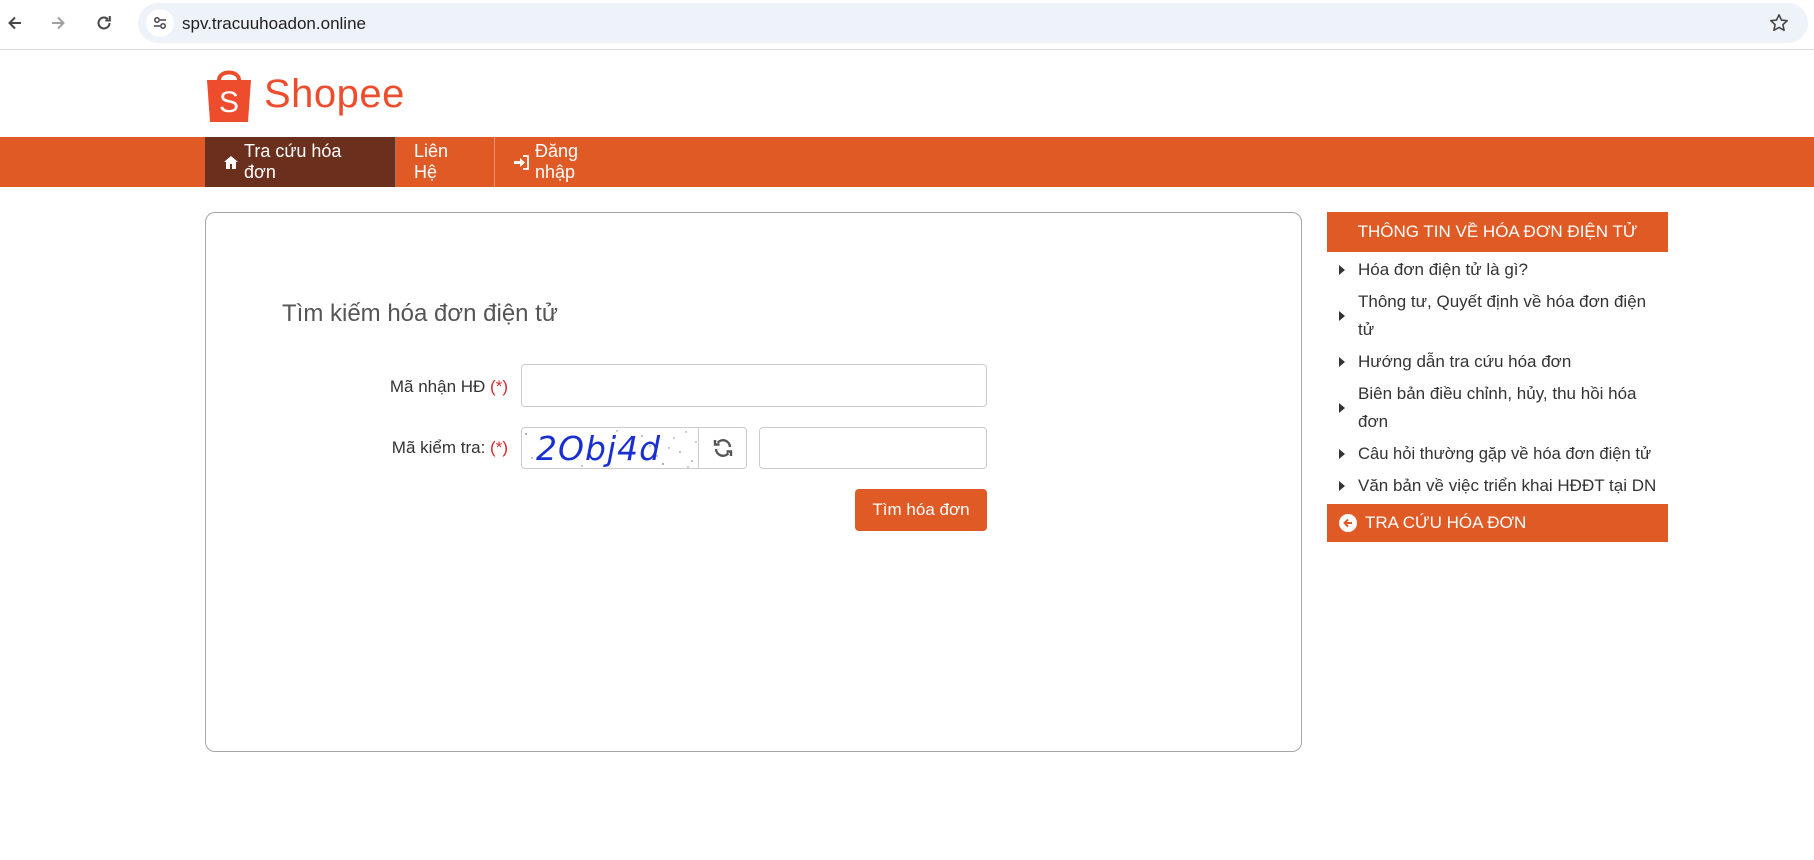  I want to click on arrow-left-icon, so click(15, 23).